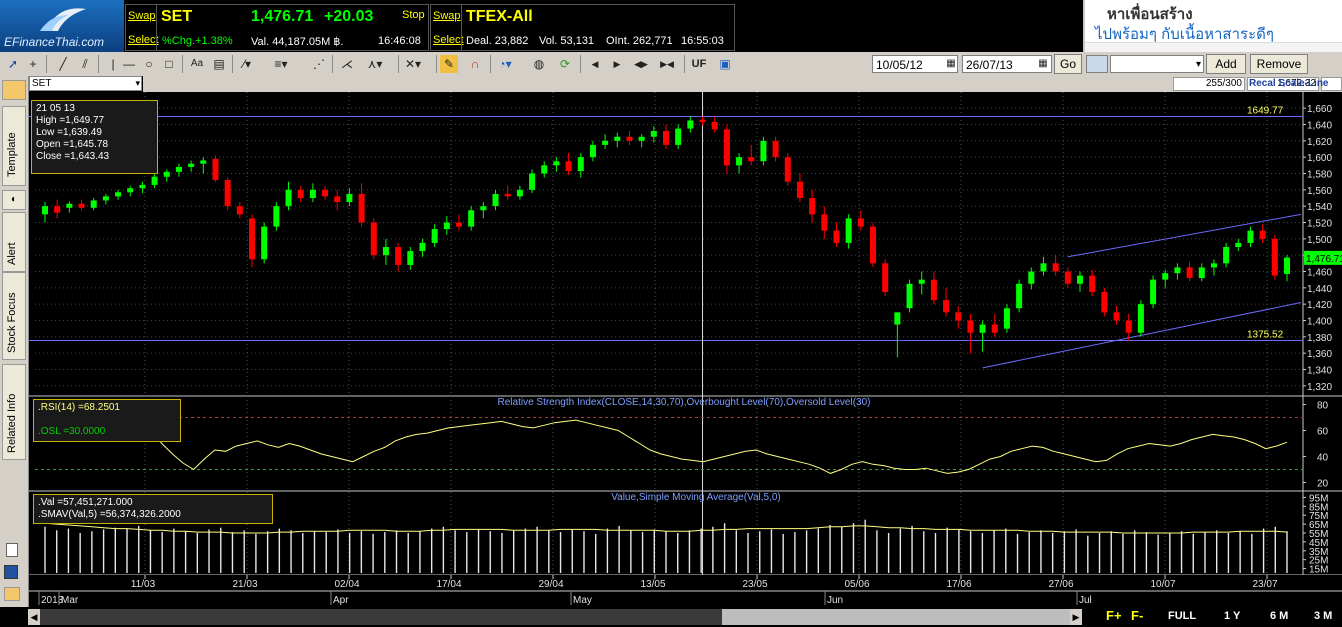  What do you see at coordinates (699, 64) in the screenshot?
I see `uf-button: UF` at bounding box center [699, 64].